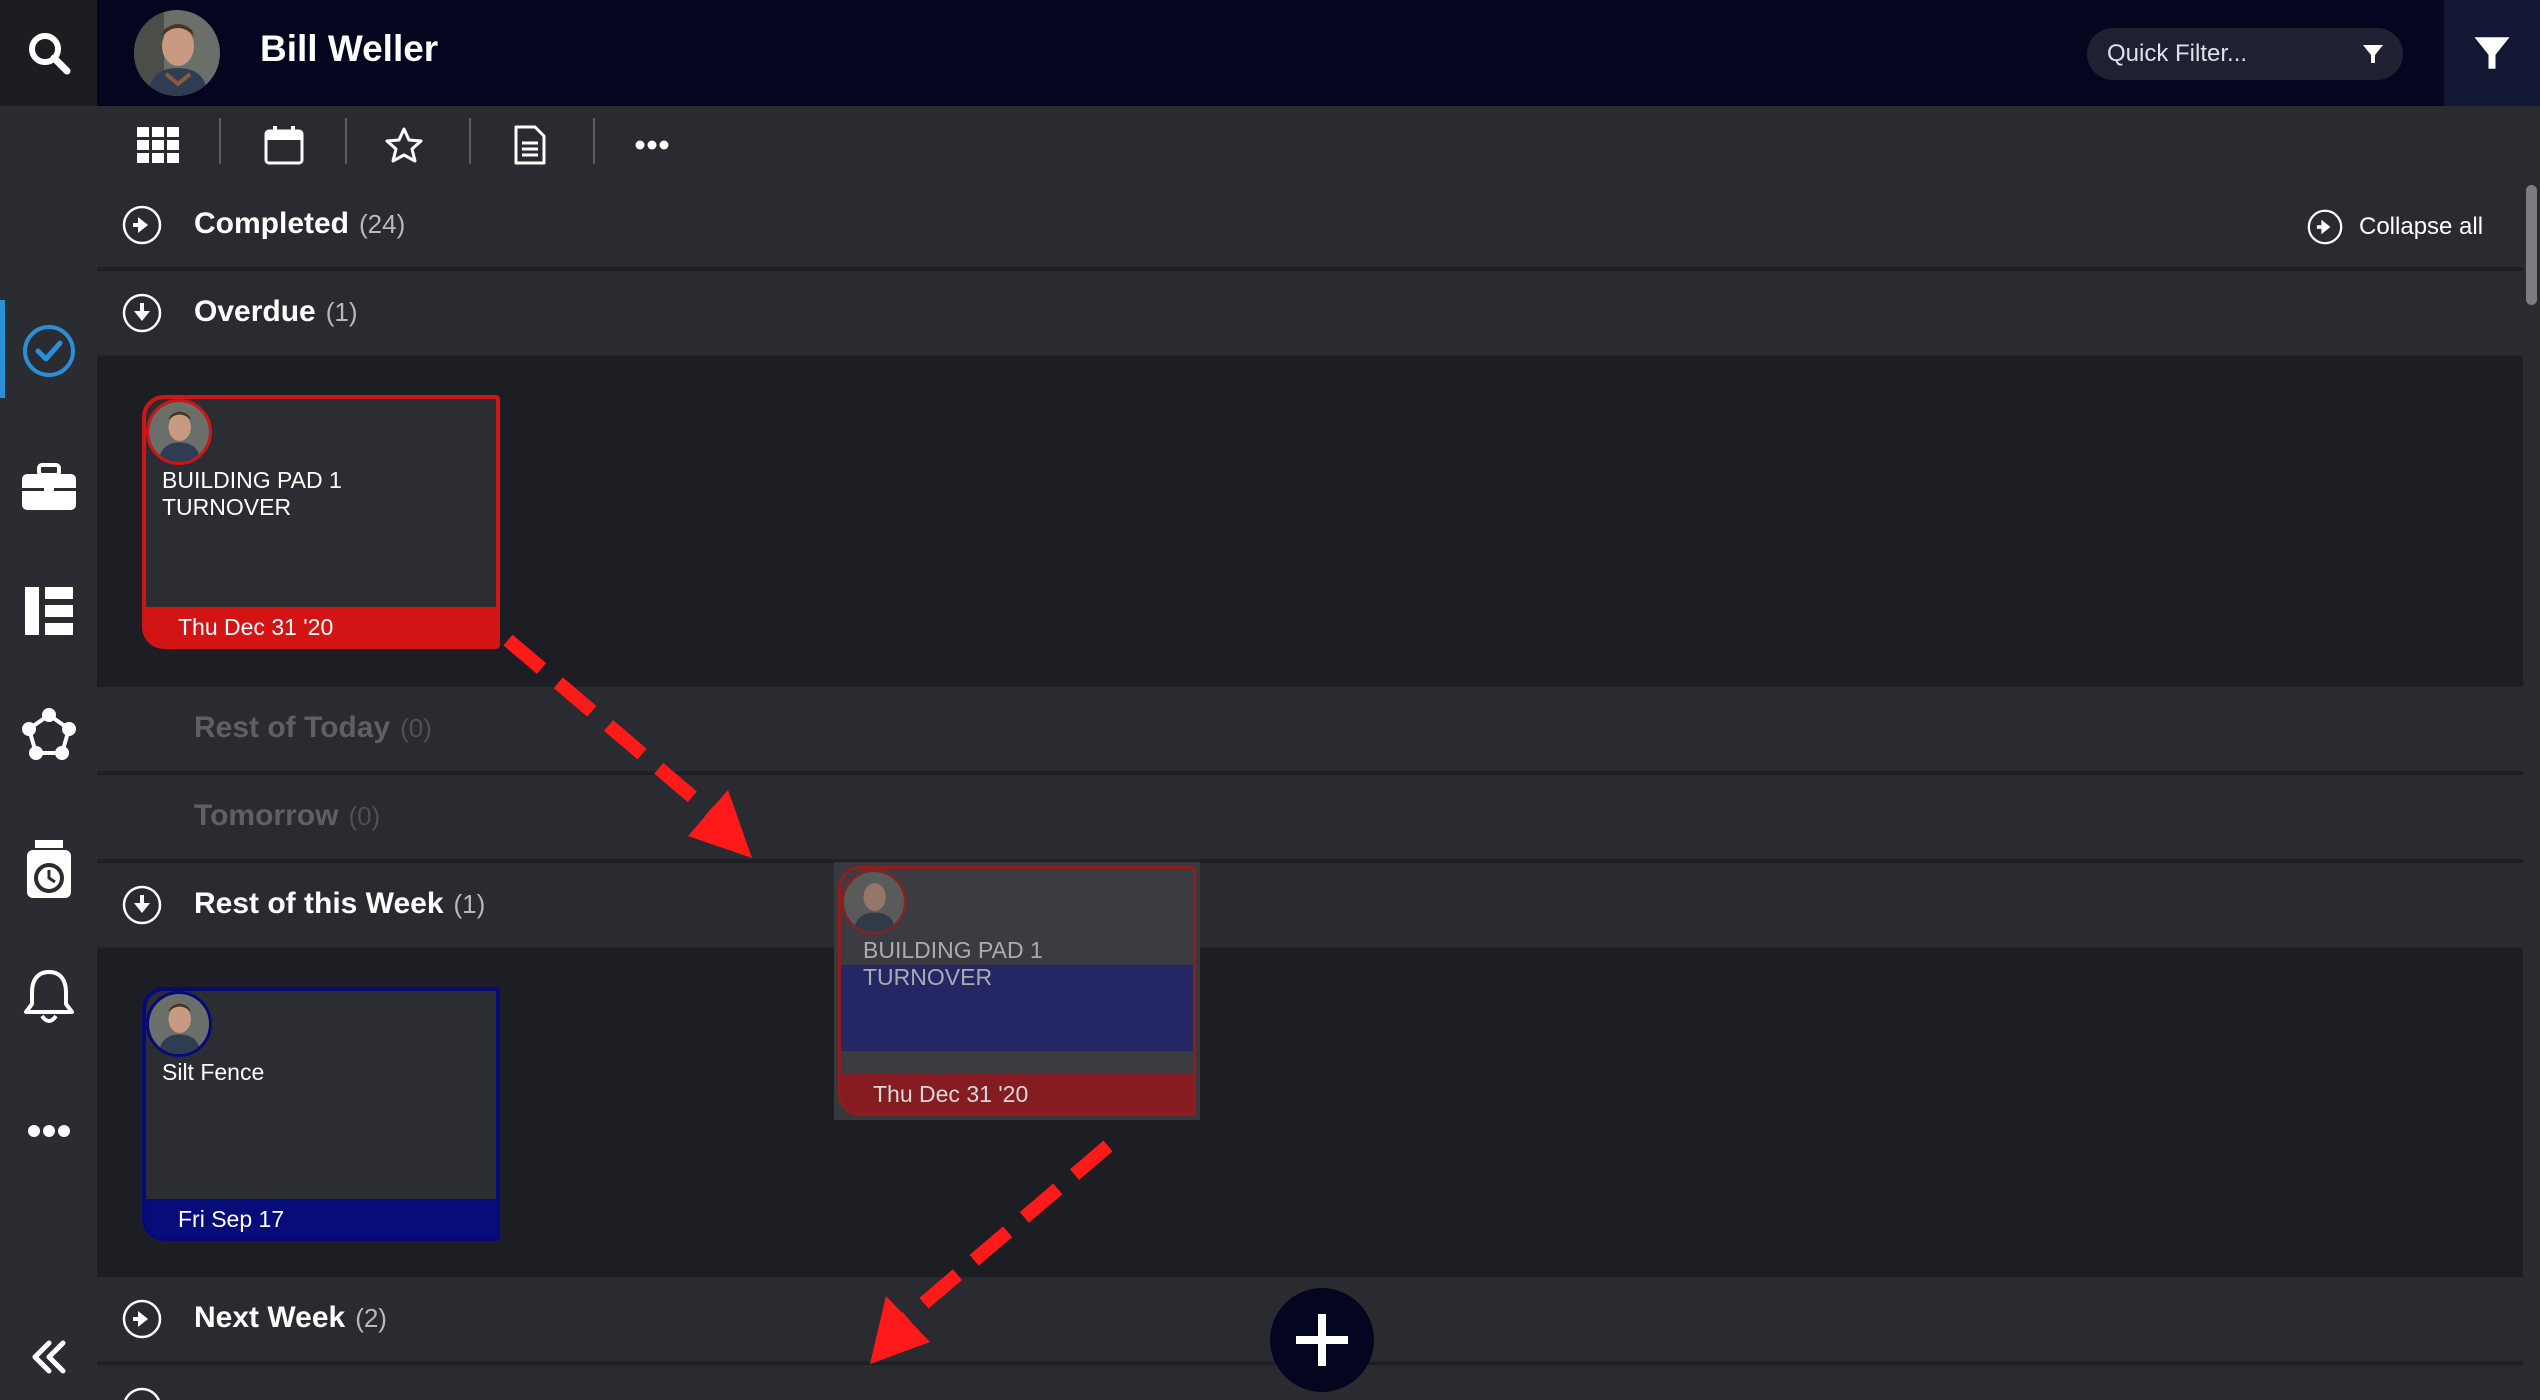 This screenshot has height=1400, width=2540. I want to click on group-overdue: Overdue (1), so click(1310, 314).